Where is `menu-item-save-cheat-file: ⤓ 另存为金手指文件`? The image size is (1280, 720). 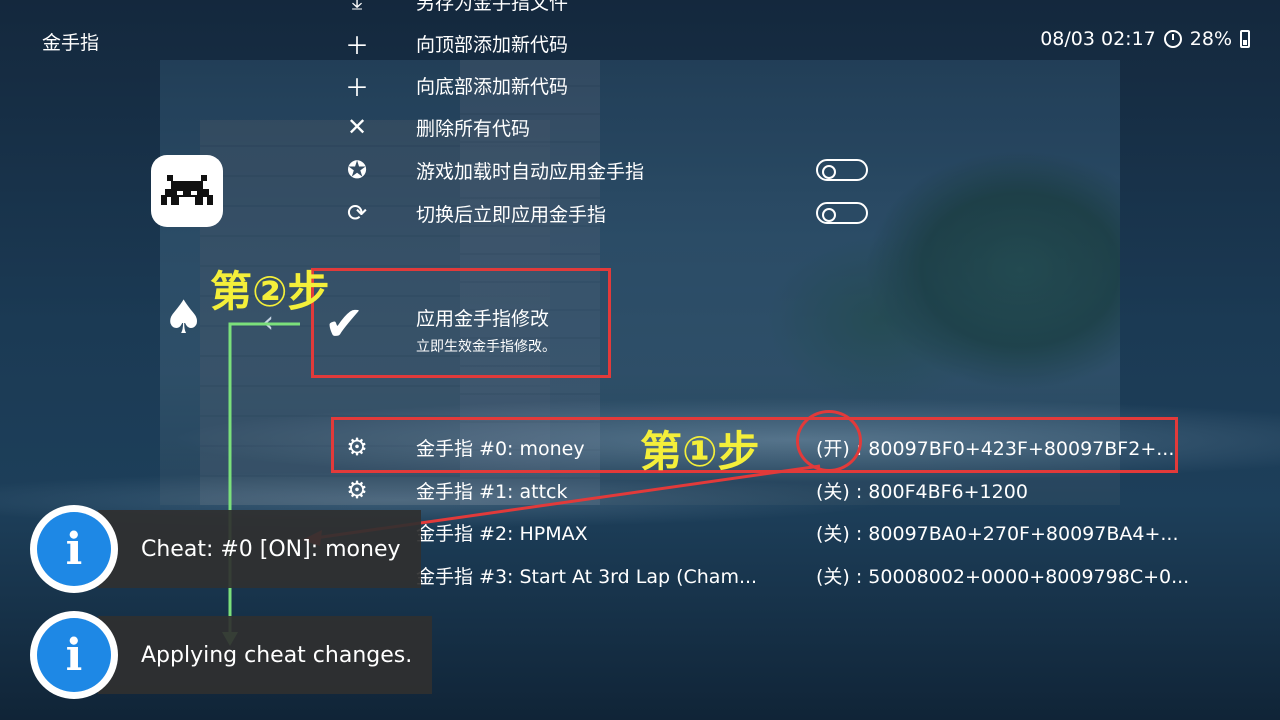 menu-item-save-cheat-file: ⤓ 另存为金手指文件 is located at coordinates (770, 11).